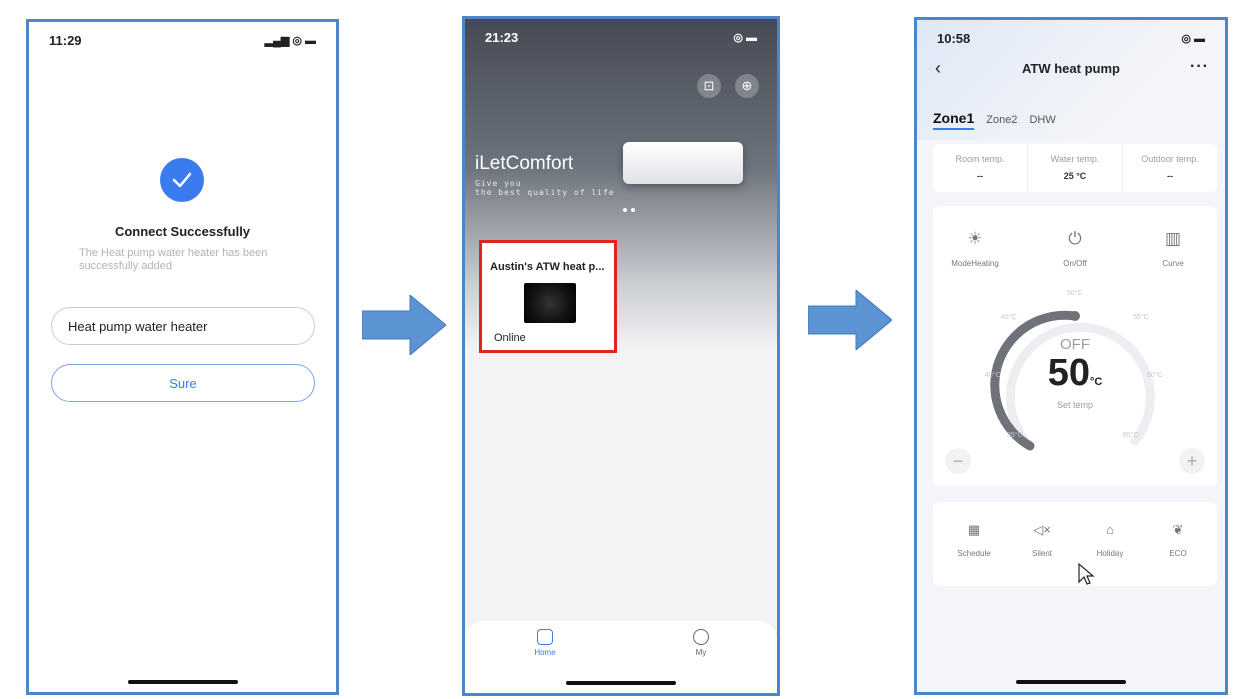 Image resolution: width=1253 pixels, height=699 pixels. What do you see at coordinates (65, 40) in the screenshot?
I see `status-time: 11:29` at bounding box center [65, 40].